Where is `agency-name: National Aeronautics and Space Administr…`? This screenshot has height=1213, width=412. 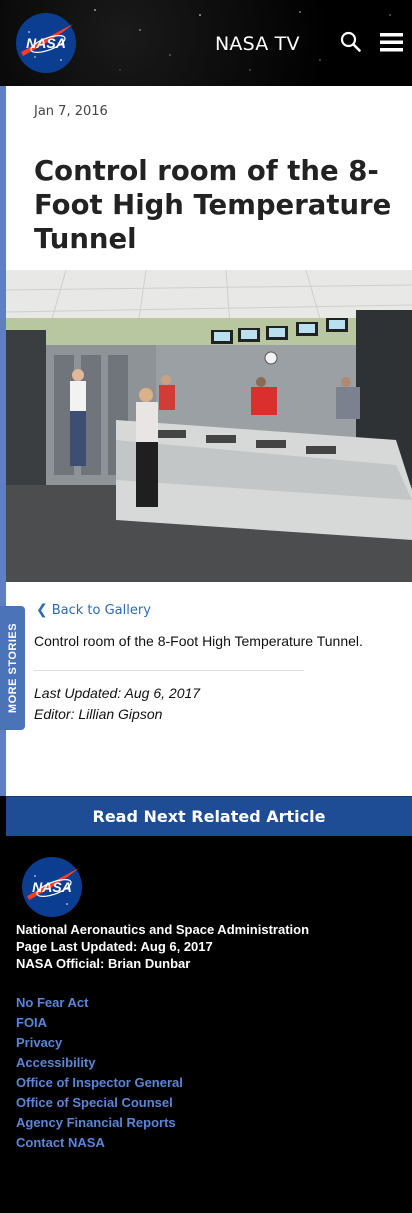 agency-name: National Aeronautics and Space Administr… is located at coordinates (163, 929).